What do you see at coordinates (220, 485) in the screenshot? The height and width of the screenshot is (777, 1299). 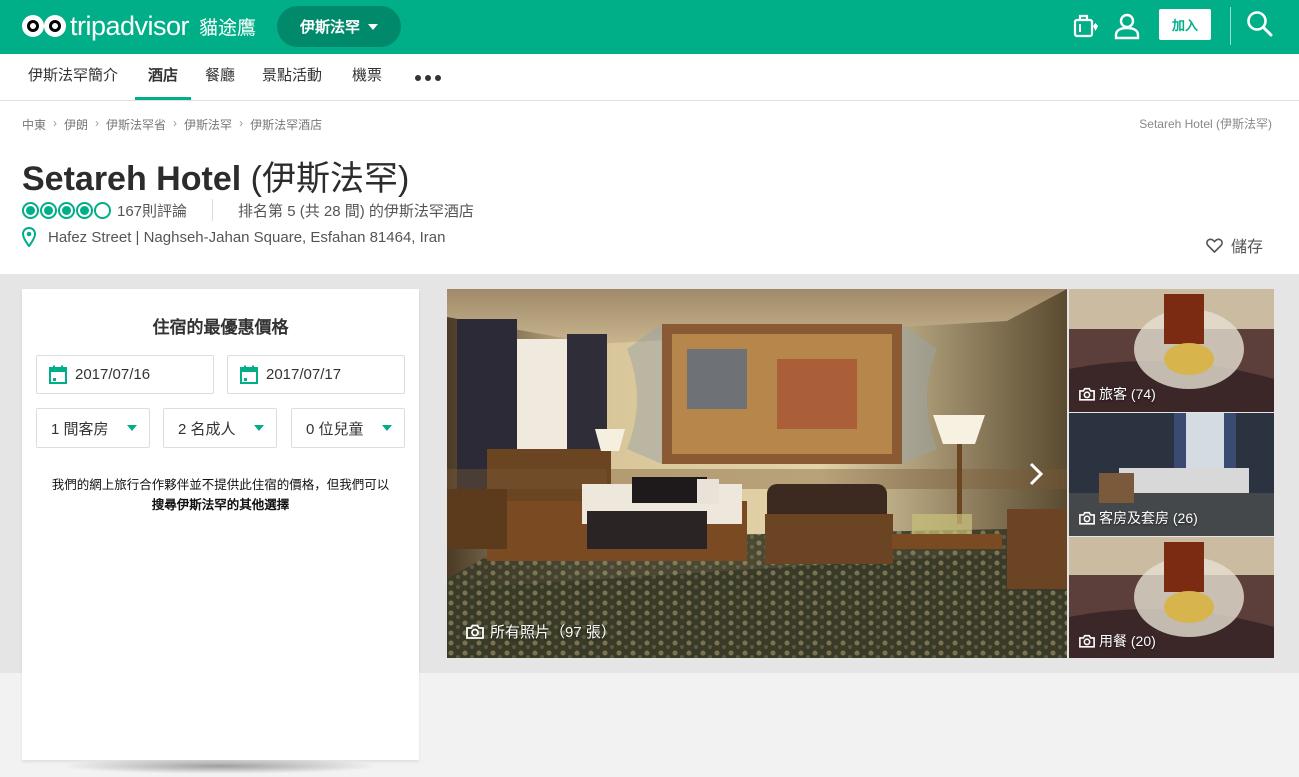 I see `no-price-text: 我們的網上旅行合作夥伴並不提供此住宿的價格，但我們可以` at bounding box center [220, 485].